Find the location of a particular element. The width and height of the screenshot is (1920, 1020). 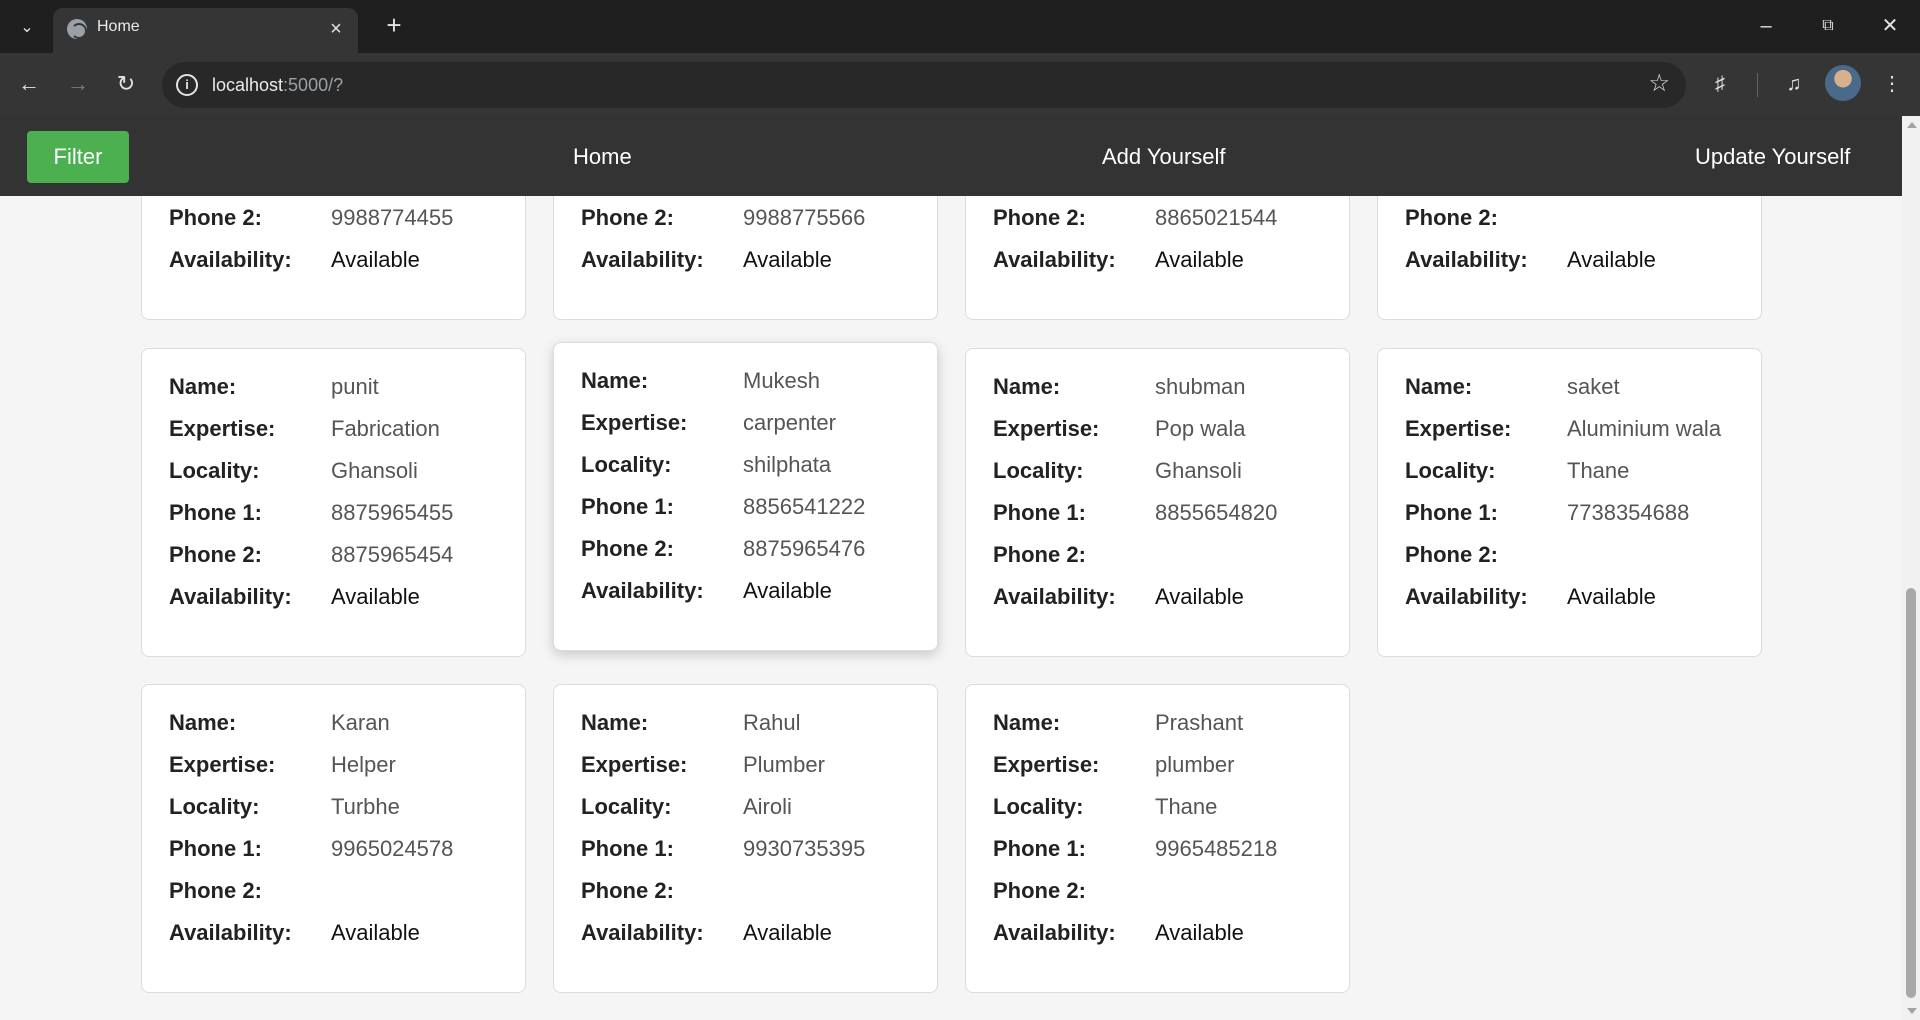

forward-arrow-icon: → is located at coordinates (78, 84).